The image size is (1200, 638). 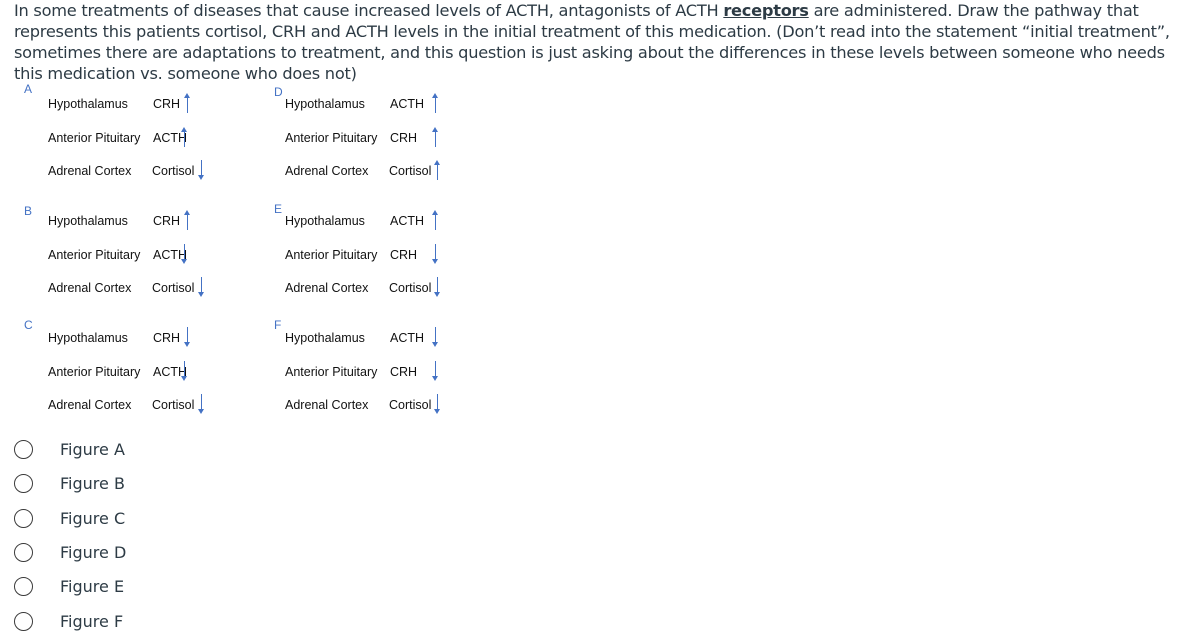 I want to click on question-underlined-word: receptors, so click(x=766, y=10).